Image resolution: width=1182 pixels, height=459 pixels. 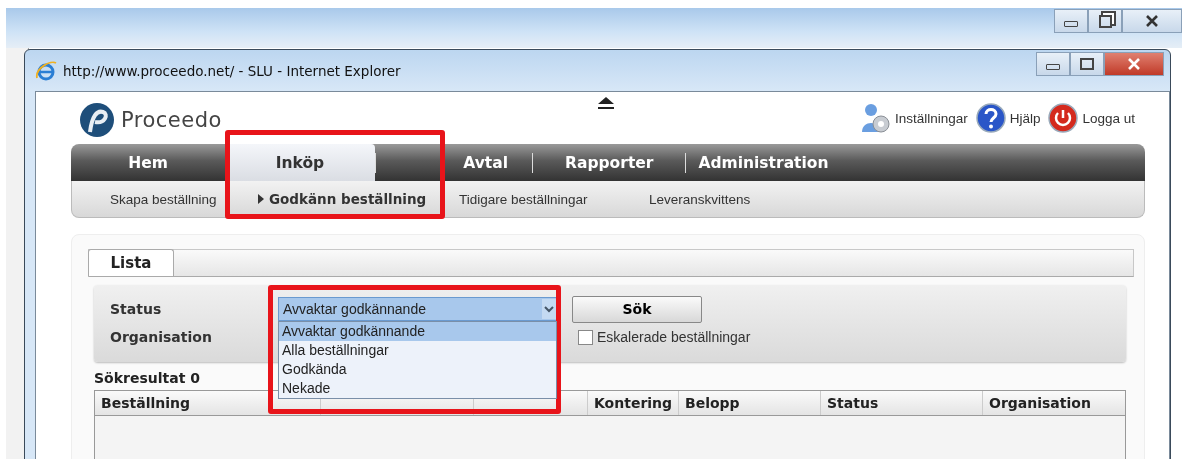 What do you see at coordinates (97, 120) in the screenshot?
I see `logo-icon` at bounding box center [97, 120].